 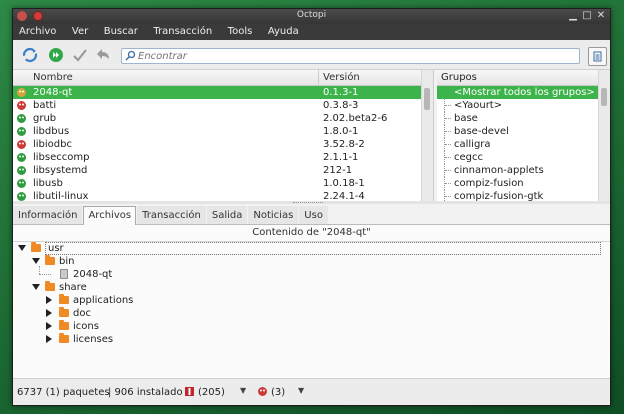 What do you see at coordinates (517, 131) in the screenshot?
I see `group-item: base-devel` at bounding box center [517, 131].